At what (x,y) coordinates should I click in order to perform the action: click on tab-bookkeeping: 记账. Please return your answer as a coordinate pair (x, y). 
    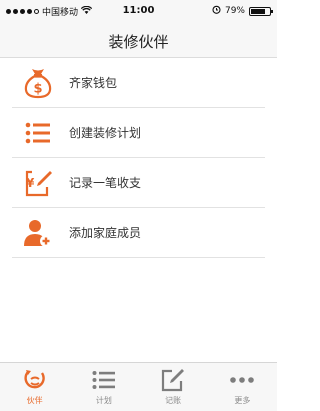
    Looking at the image, I should click on (173, 387).